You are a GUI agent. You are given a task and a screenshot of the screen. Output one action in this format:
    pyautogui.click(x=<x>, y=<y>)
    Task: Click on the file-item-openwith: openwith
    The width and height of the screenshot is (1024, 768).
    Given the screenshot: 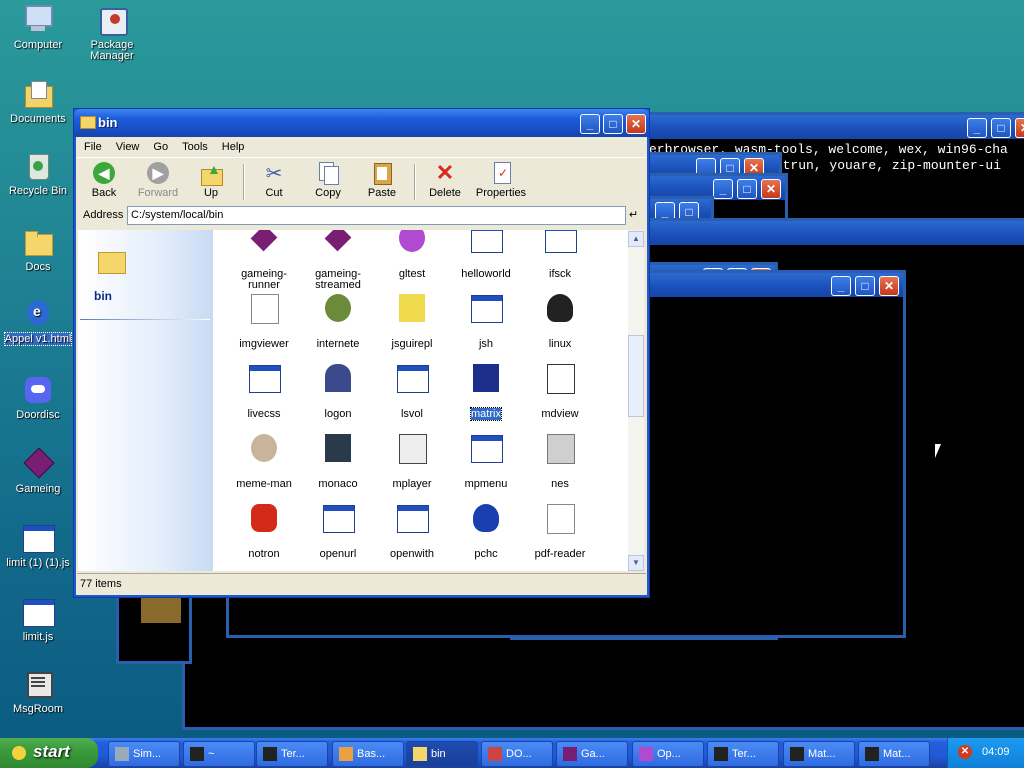 What is the action you would take?
    pyautogui.click(x=412, y=531)
    